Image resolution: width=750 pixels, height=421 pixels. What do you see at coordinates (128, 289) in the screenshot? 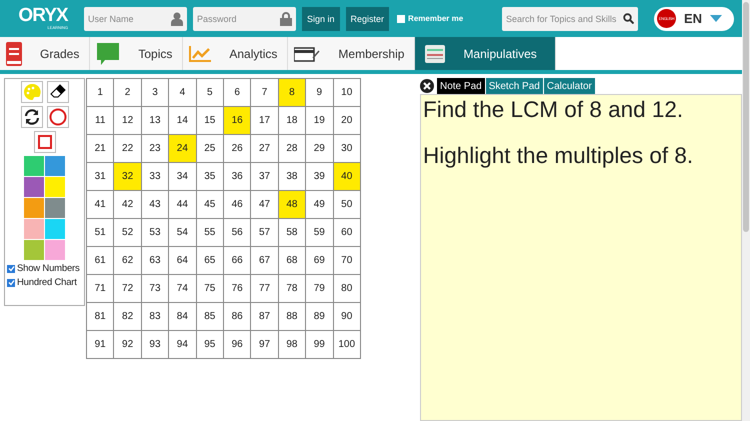
I see `chart-cell: 72` at bounding box center [128, 289].